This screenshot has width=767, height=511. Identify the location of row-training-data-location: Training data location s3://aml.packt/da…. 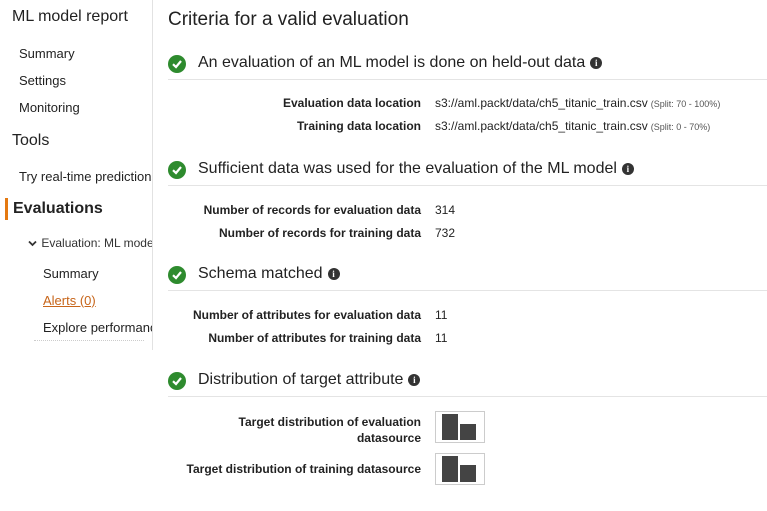
(467, 128).